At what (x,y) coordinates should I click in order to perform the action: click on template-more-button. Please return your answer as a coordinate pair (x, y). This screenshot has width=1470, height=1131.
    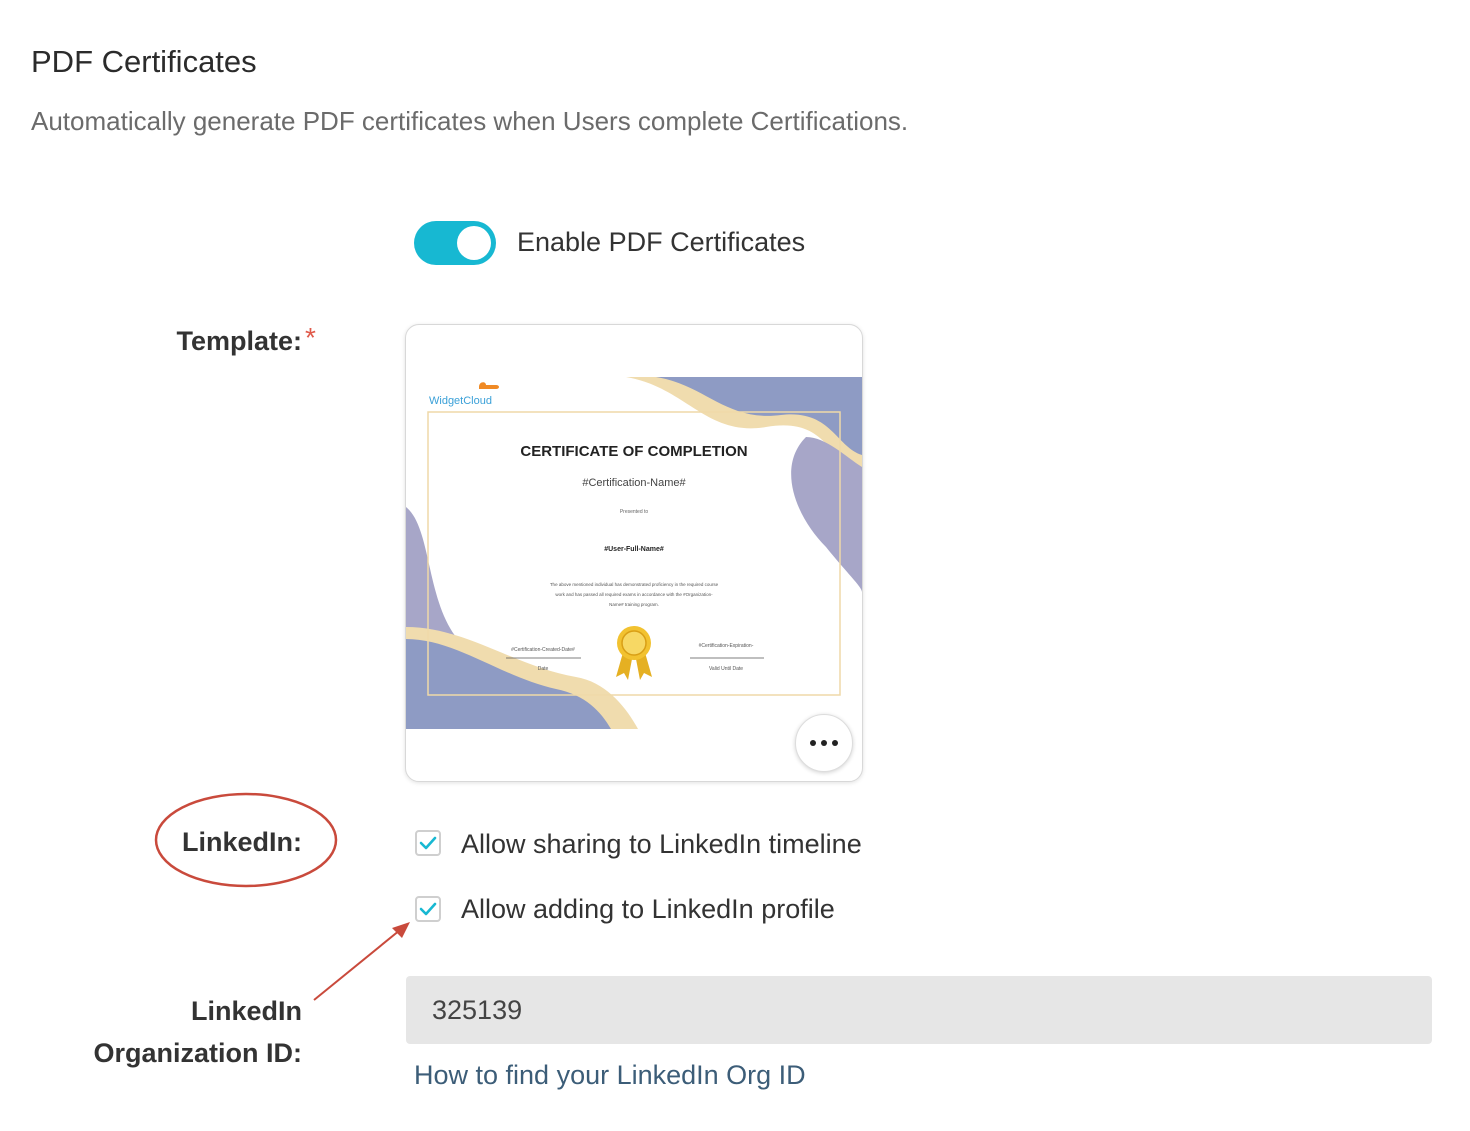
    Looking at the image, I should click on (824, 743).